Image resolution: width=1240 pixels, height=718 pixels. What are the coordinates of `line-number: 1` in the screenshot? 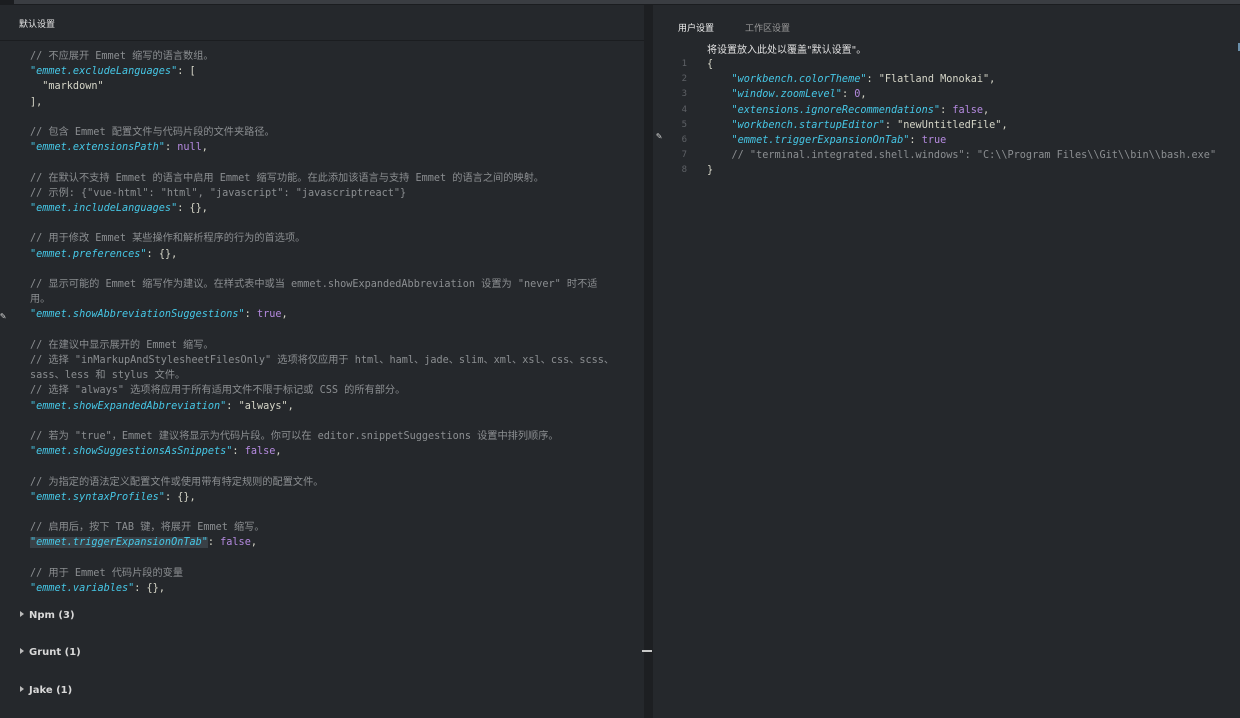 It's located at (684, 64).